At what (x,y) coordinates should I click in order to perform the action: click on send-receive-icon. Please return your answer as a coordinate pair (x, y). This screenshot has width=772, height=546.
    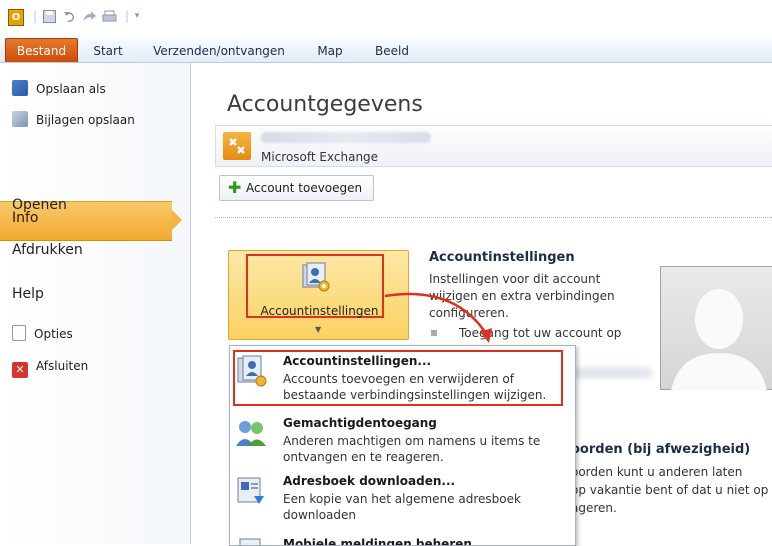
    Looking at the image, I should click on (89, 16).